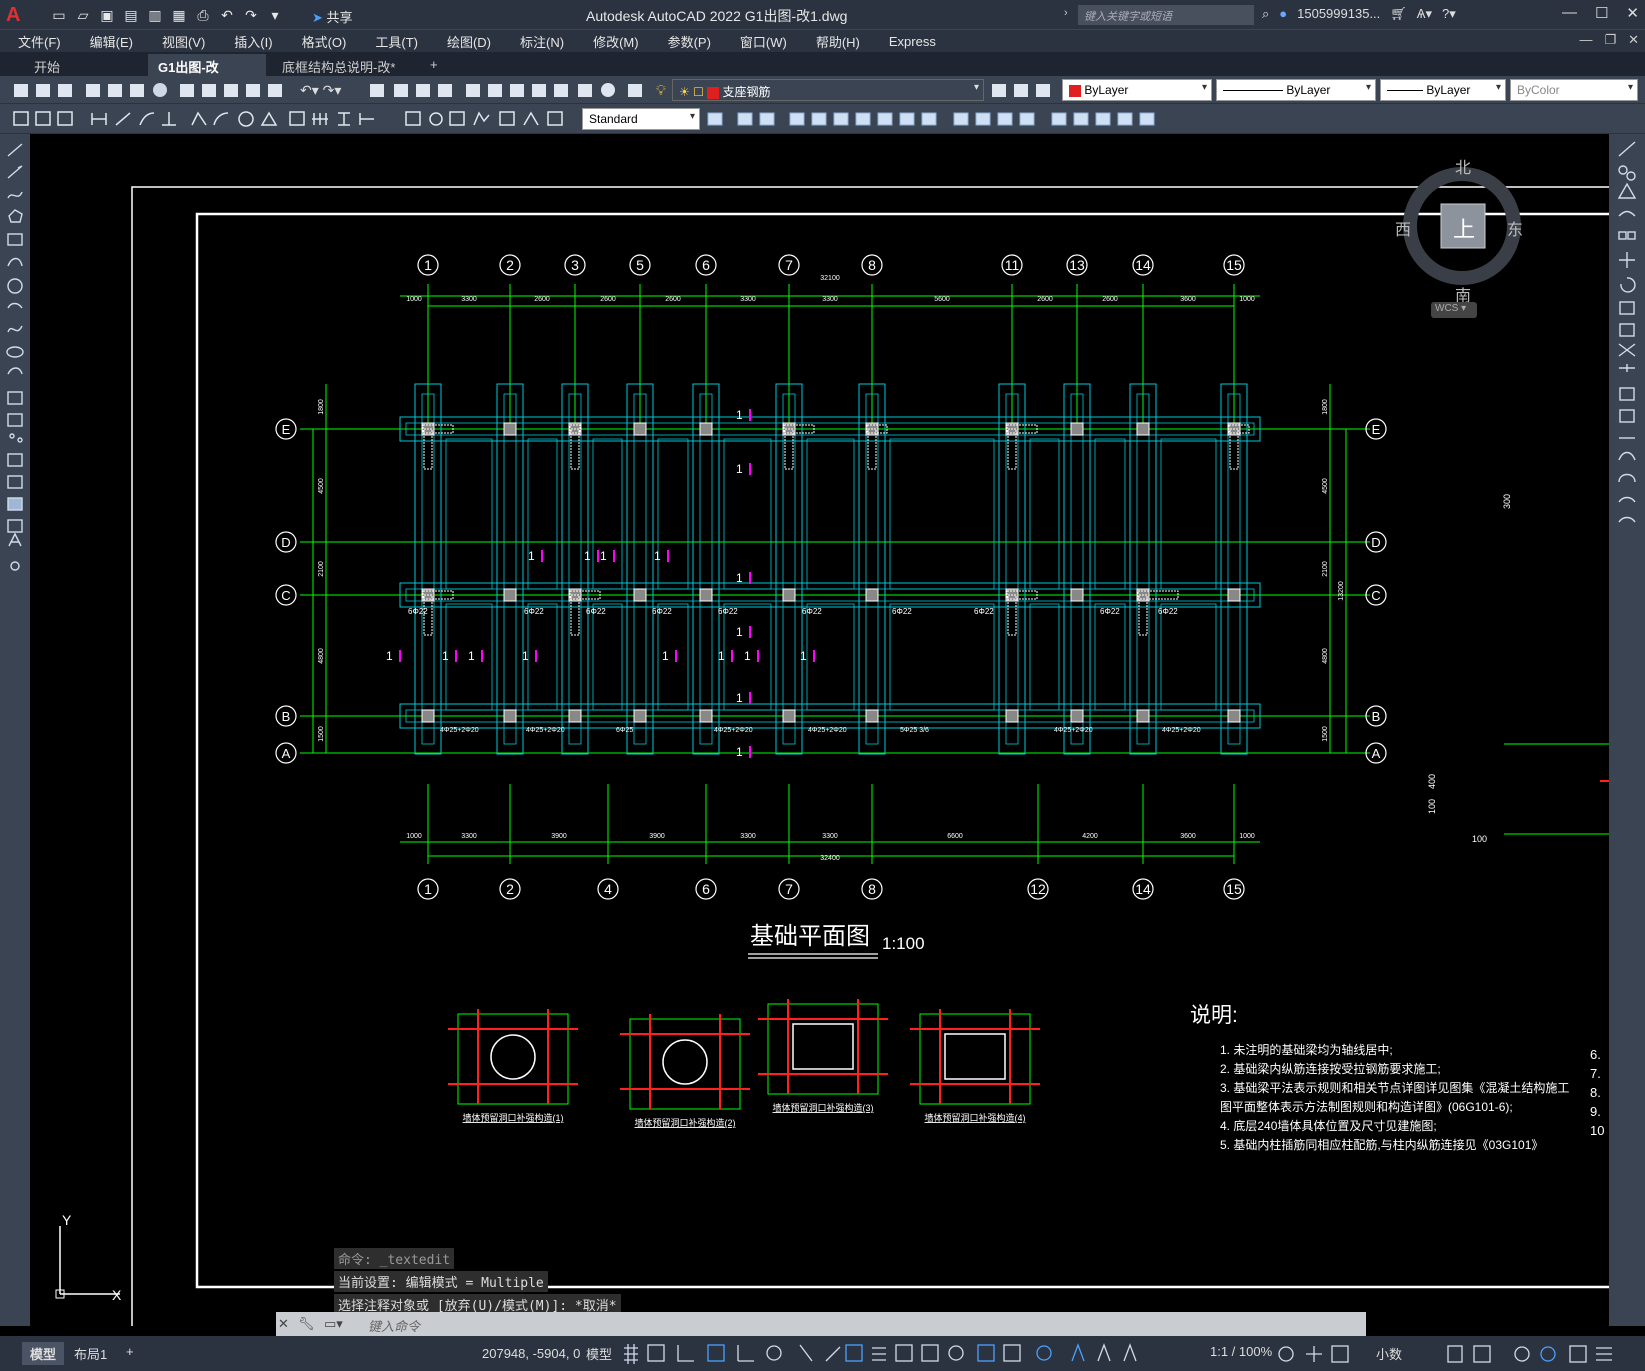 The width and height of the screenshot is (1645, 1371). I want to click on annotation-scale: 1:1 / 100%, so click(1241, 1351).